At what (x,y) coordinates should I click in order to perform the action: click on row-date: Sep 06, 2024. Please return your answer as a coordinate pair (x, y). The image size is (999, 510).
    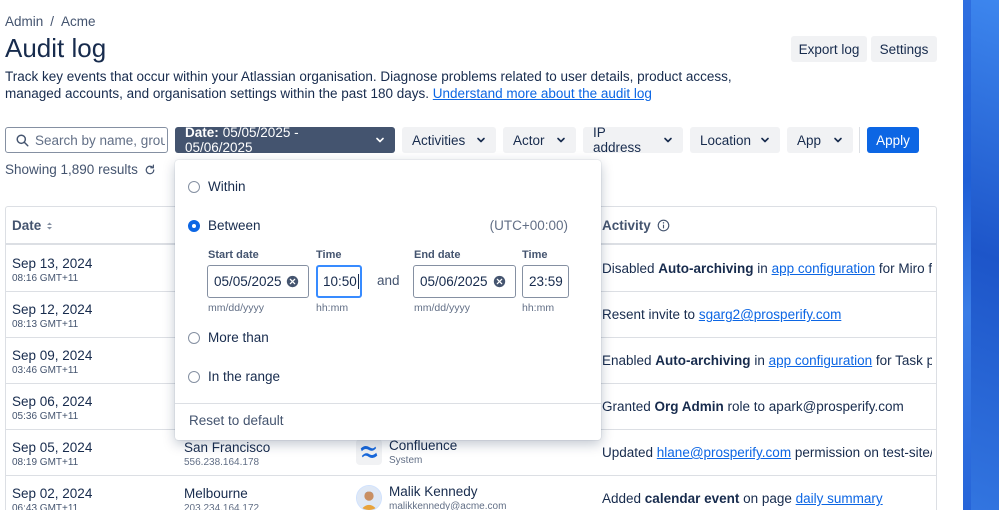
    Looking at the image, I should click on (52, 401).